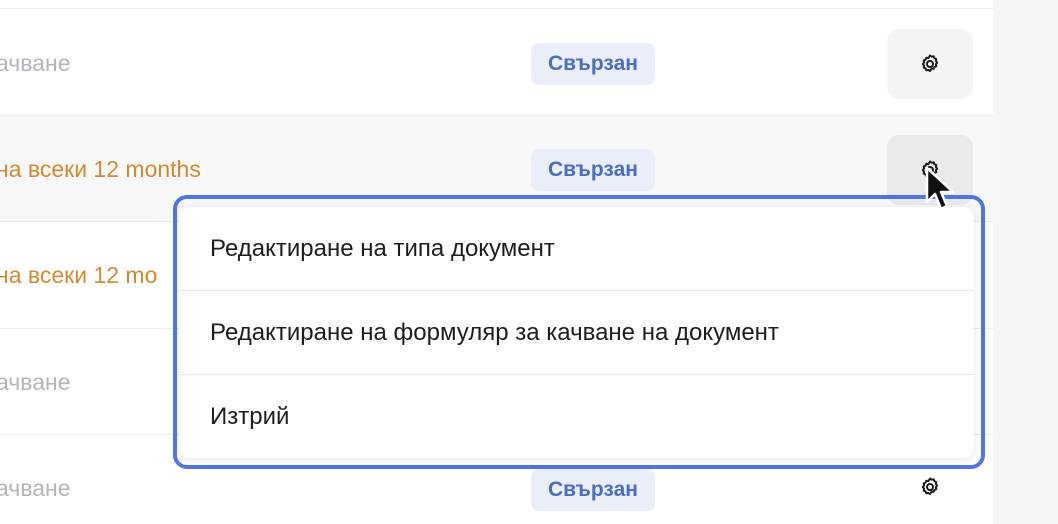 The image size is (1058, 524). Describe the element at coordinates (940, 188) in the screenshot. I see `mouse-cursor-icon` at that location.